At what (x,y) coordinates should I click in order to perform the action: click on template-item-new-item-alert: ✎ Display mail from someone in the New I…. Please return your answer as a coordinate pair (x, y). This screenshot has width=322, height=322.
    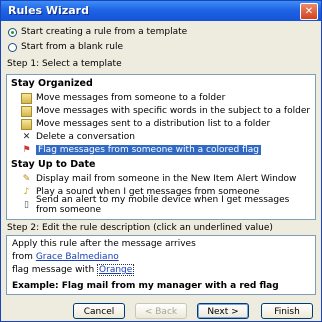
    Looking at the image, I should click on (166, 179).